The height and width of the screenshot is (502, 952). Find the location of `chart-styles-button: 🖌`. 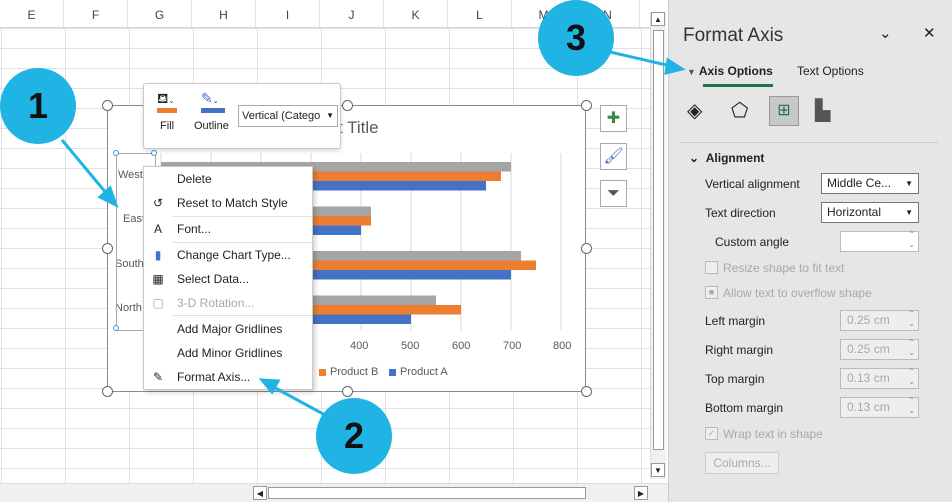

chart-styles-button: 🖌 is located at coordinates (613, 156).